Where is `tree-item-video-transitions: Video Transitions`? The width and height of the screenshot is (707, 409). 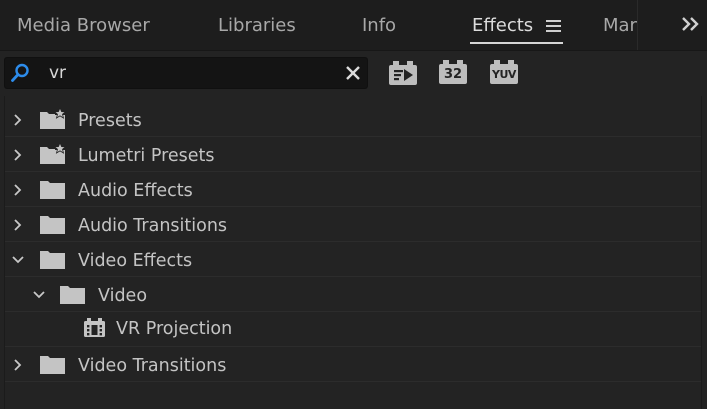 tree-item-video-transitions: Video Transitions is located at coordinates (353, 364).